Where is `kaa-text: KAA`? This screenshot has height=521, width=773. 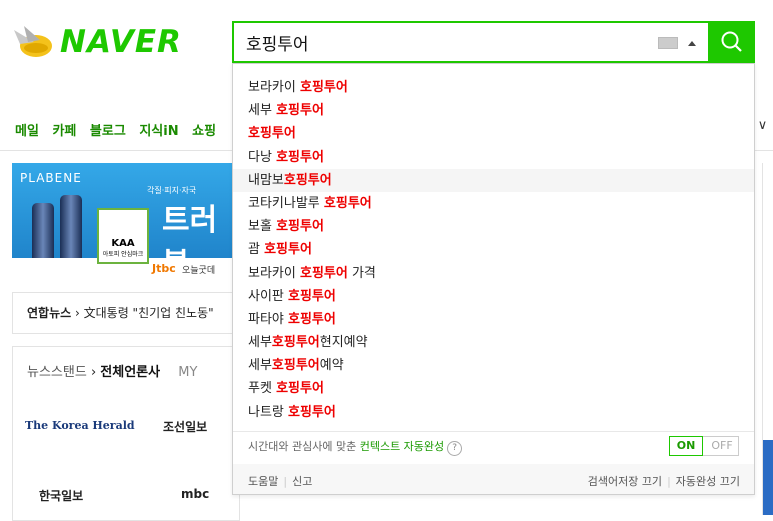 kaa-text: KAA is located at coordinates (123, 243).